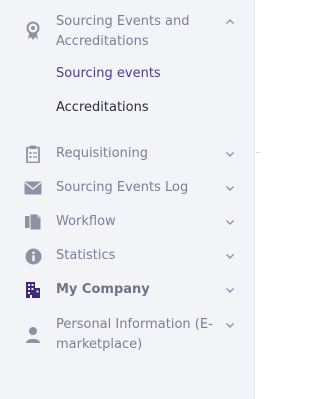  I want to click on sub-item-accreditations: Accreditations, so click(146, 108).